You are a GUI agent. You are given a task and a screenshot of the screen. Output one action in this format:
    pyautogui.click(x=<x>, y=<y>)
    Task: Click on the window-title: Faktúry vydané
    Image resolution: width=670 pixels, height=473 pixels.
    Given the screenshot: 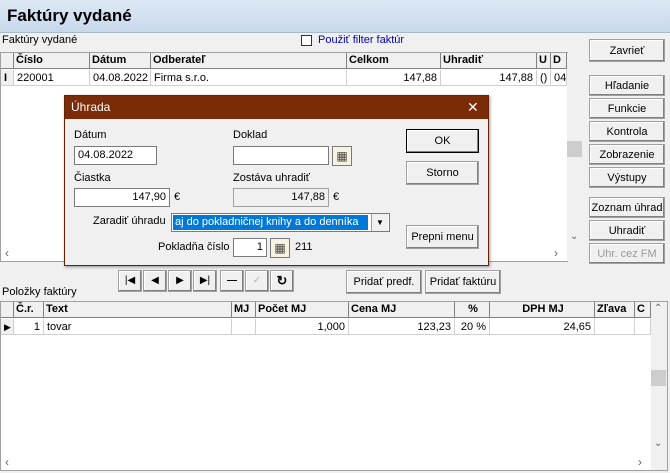 What is the action you would take?
    pyautogui.click(x=69, y=15)
    